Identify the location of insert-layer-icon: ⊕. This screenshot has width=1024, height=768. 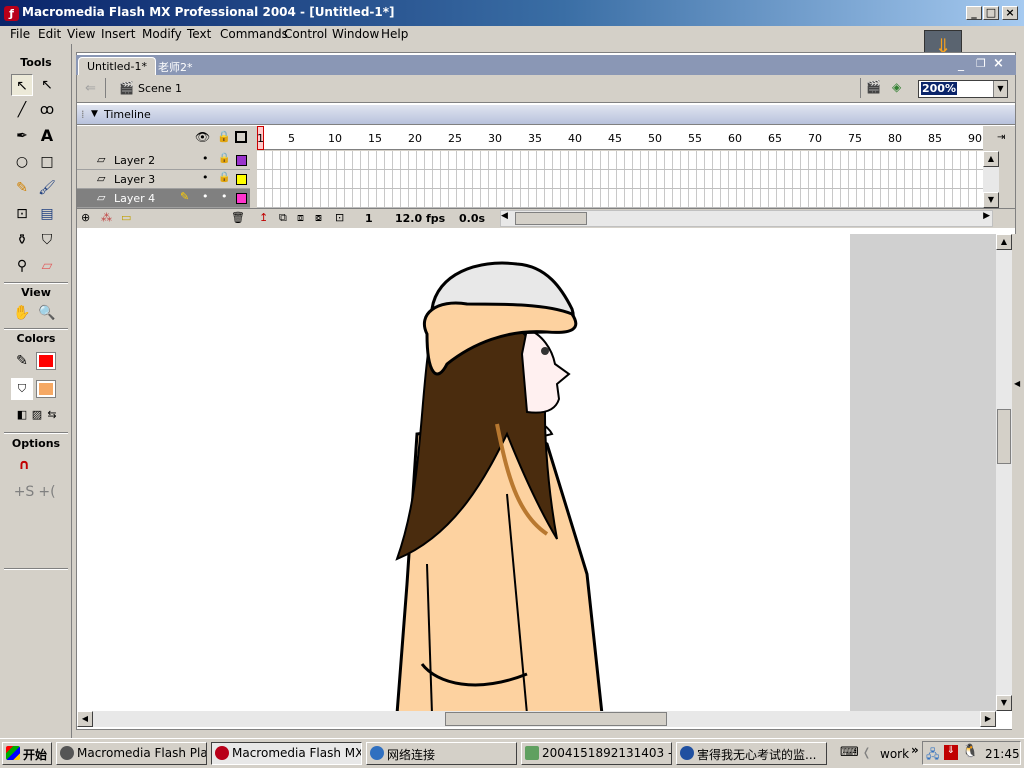
(85, 217).